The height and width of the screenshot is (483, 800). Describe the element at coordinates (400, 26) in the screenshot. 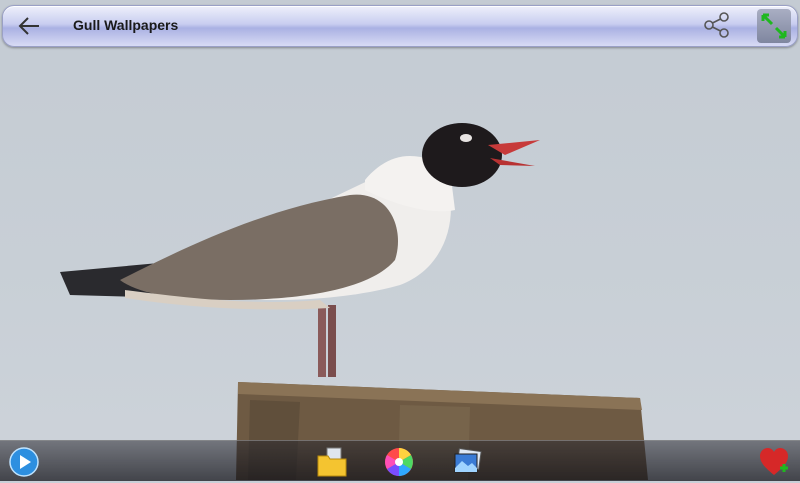

I see `action-bar: Gull Wallpapers` at that location.